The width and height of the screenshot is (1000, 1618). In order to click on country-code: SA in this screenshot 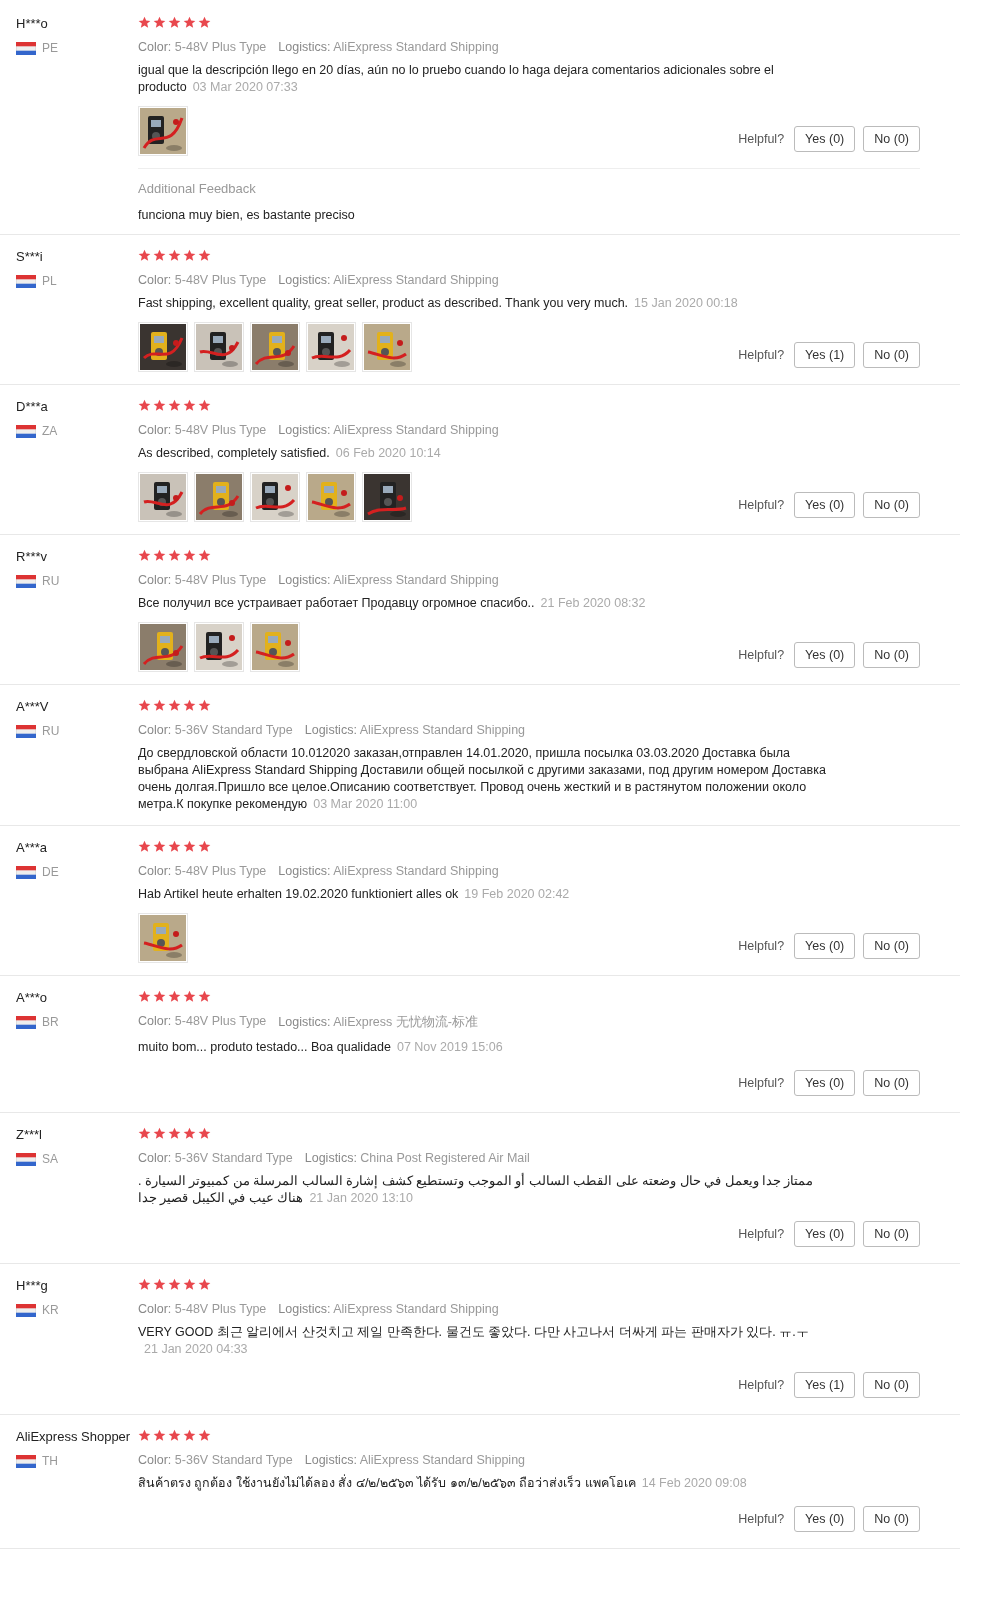, I will do `click(50, 1159)`.